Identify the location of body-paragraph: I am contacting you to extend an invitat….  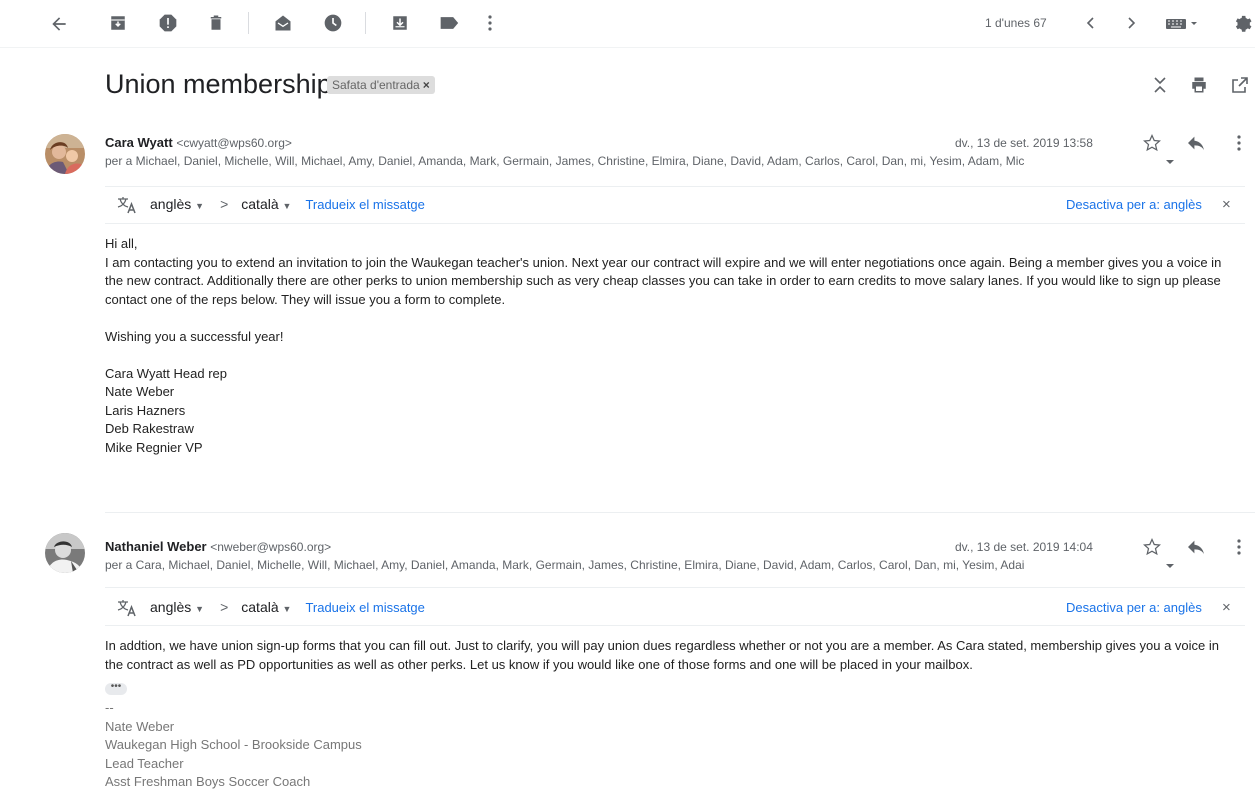
(663, 280).